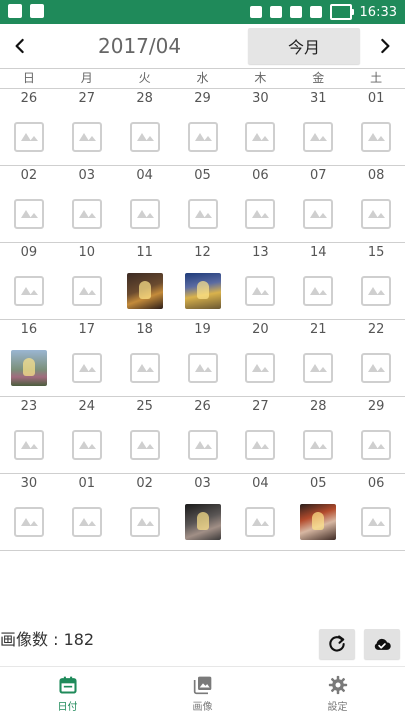 Image resolution: width=405 pixels, height=721 pixels. What do you see at coordinates (86, 78) in the screenshot?
I see `weekday-label: 月` at bounding box center [86, 78].